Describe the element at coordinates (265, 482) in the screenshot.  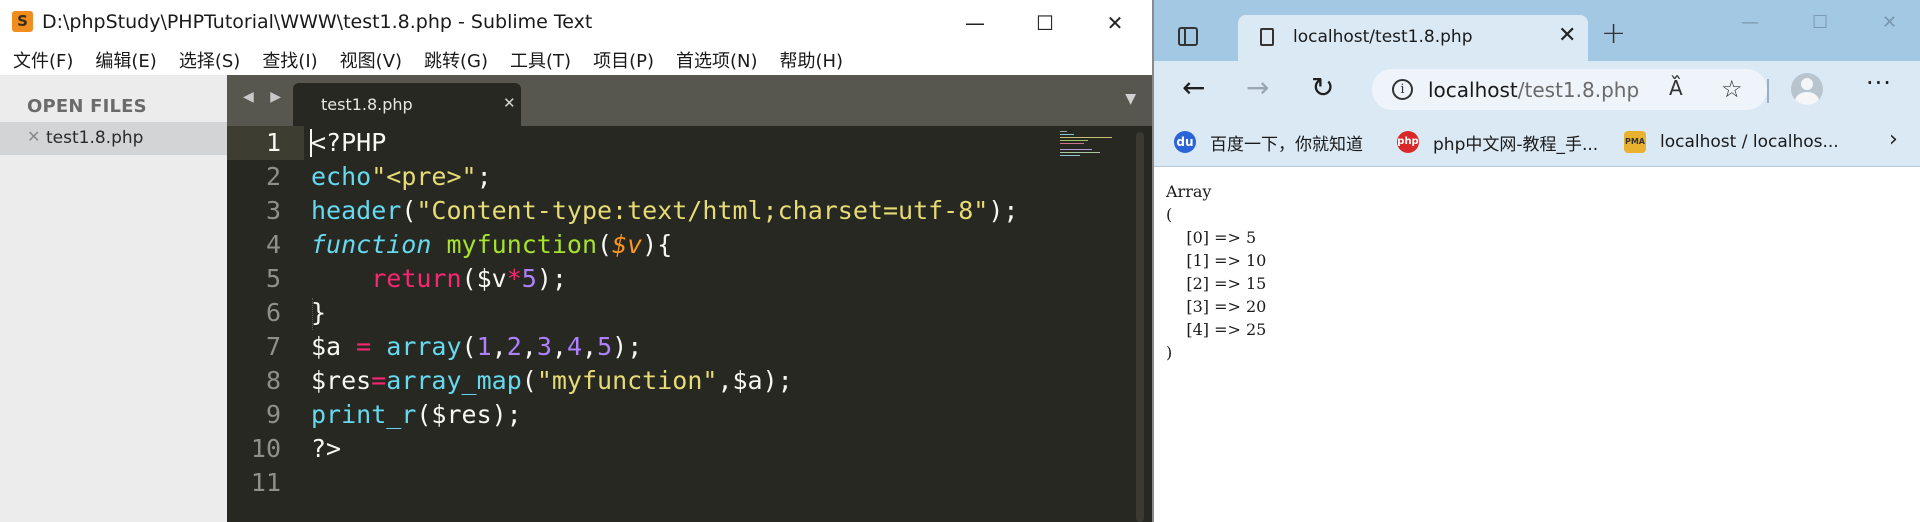
I see `line-number: 11` at that location.